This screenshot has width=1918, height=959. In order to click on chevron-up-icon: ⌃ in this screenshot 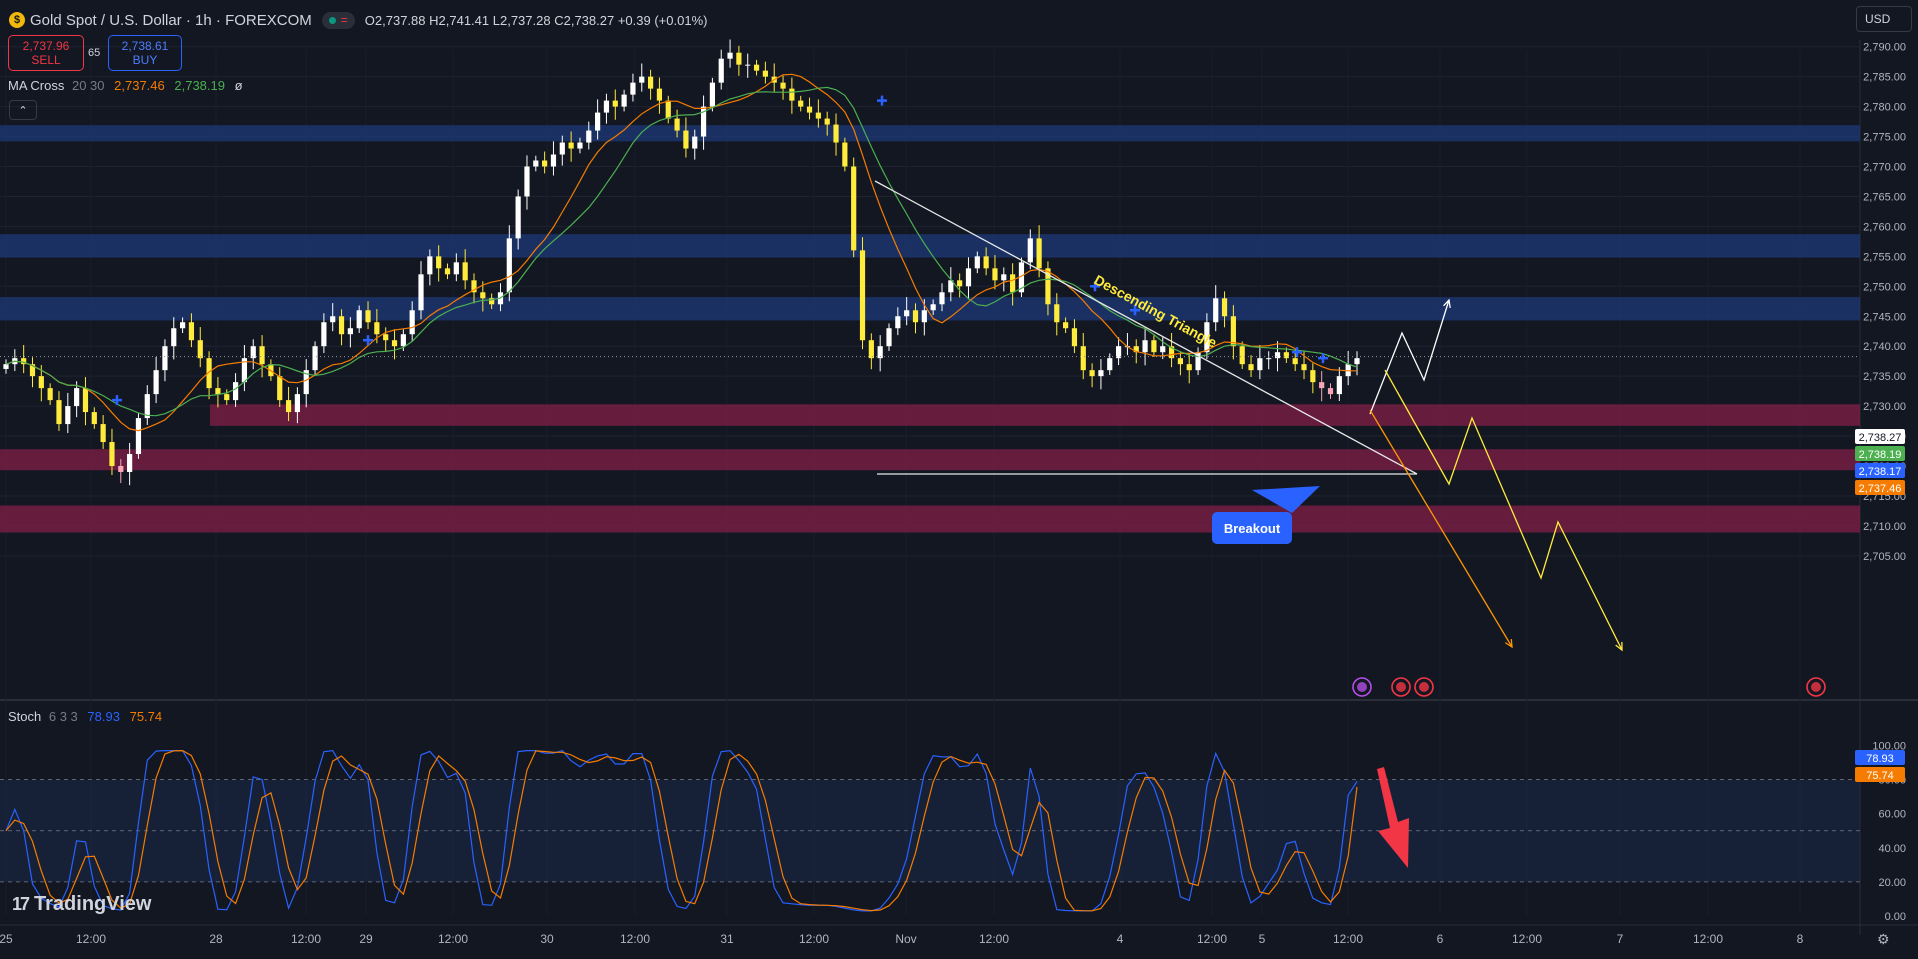, I will do `click(23, 110)`.